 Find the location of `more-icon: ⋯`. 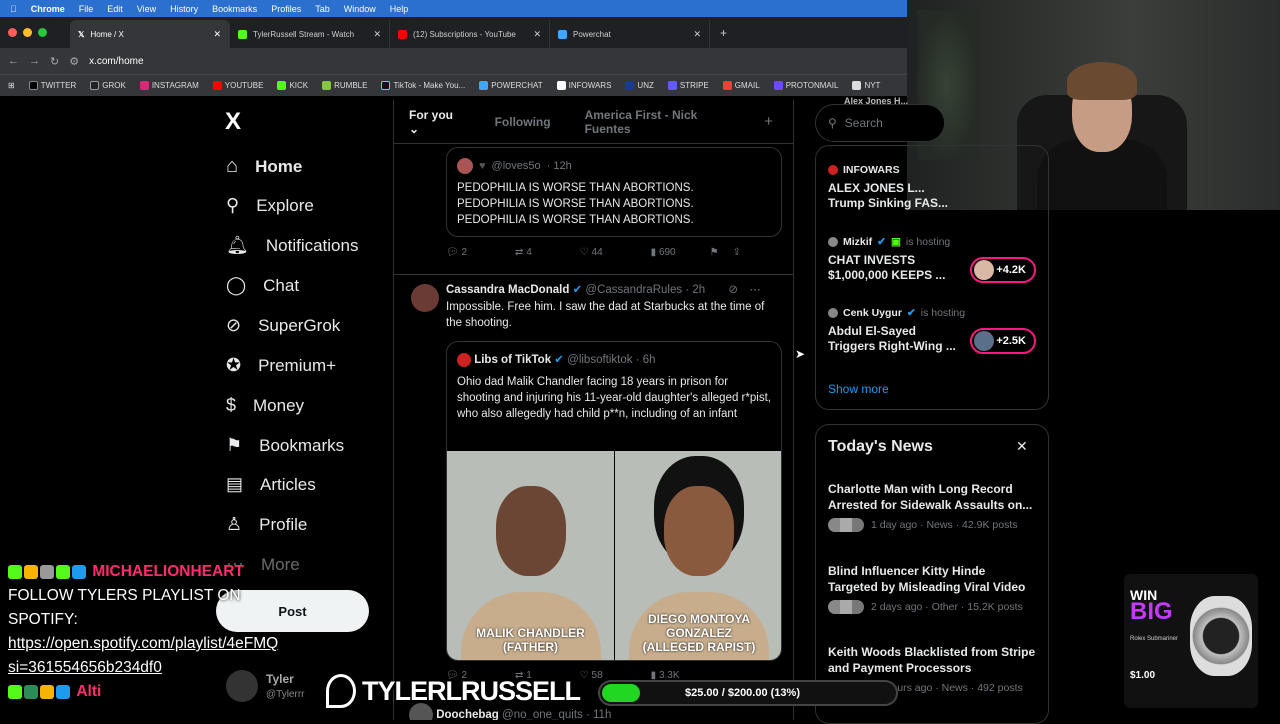

more-icon: ⋯ is located at coordinates (755, 290).